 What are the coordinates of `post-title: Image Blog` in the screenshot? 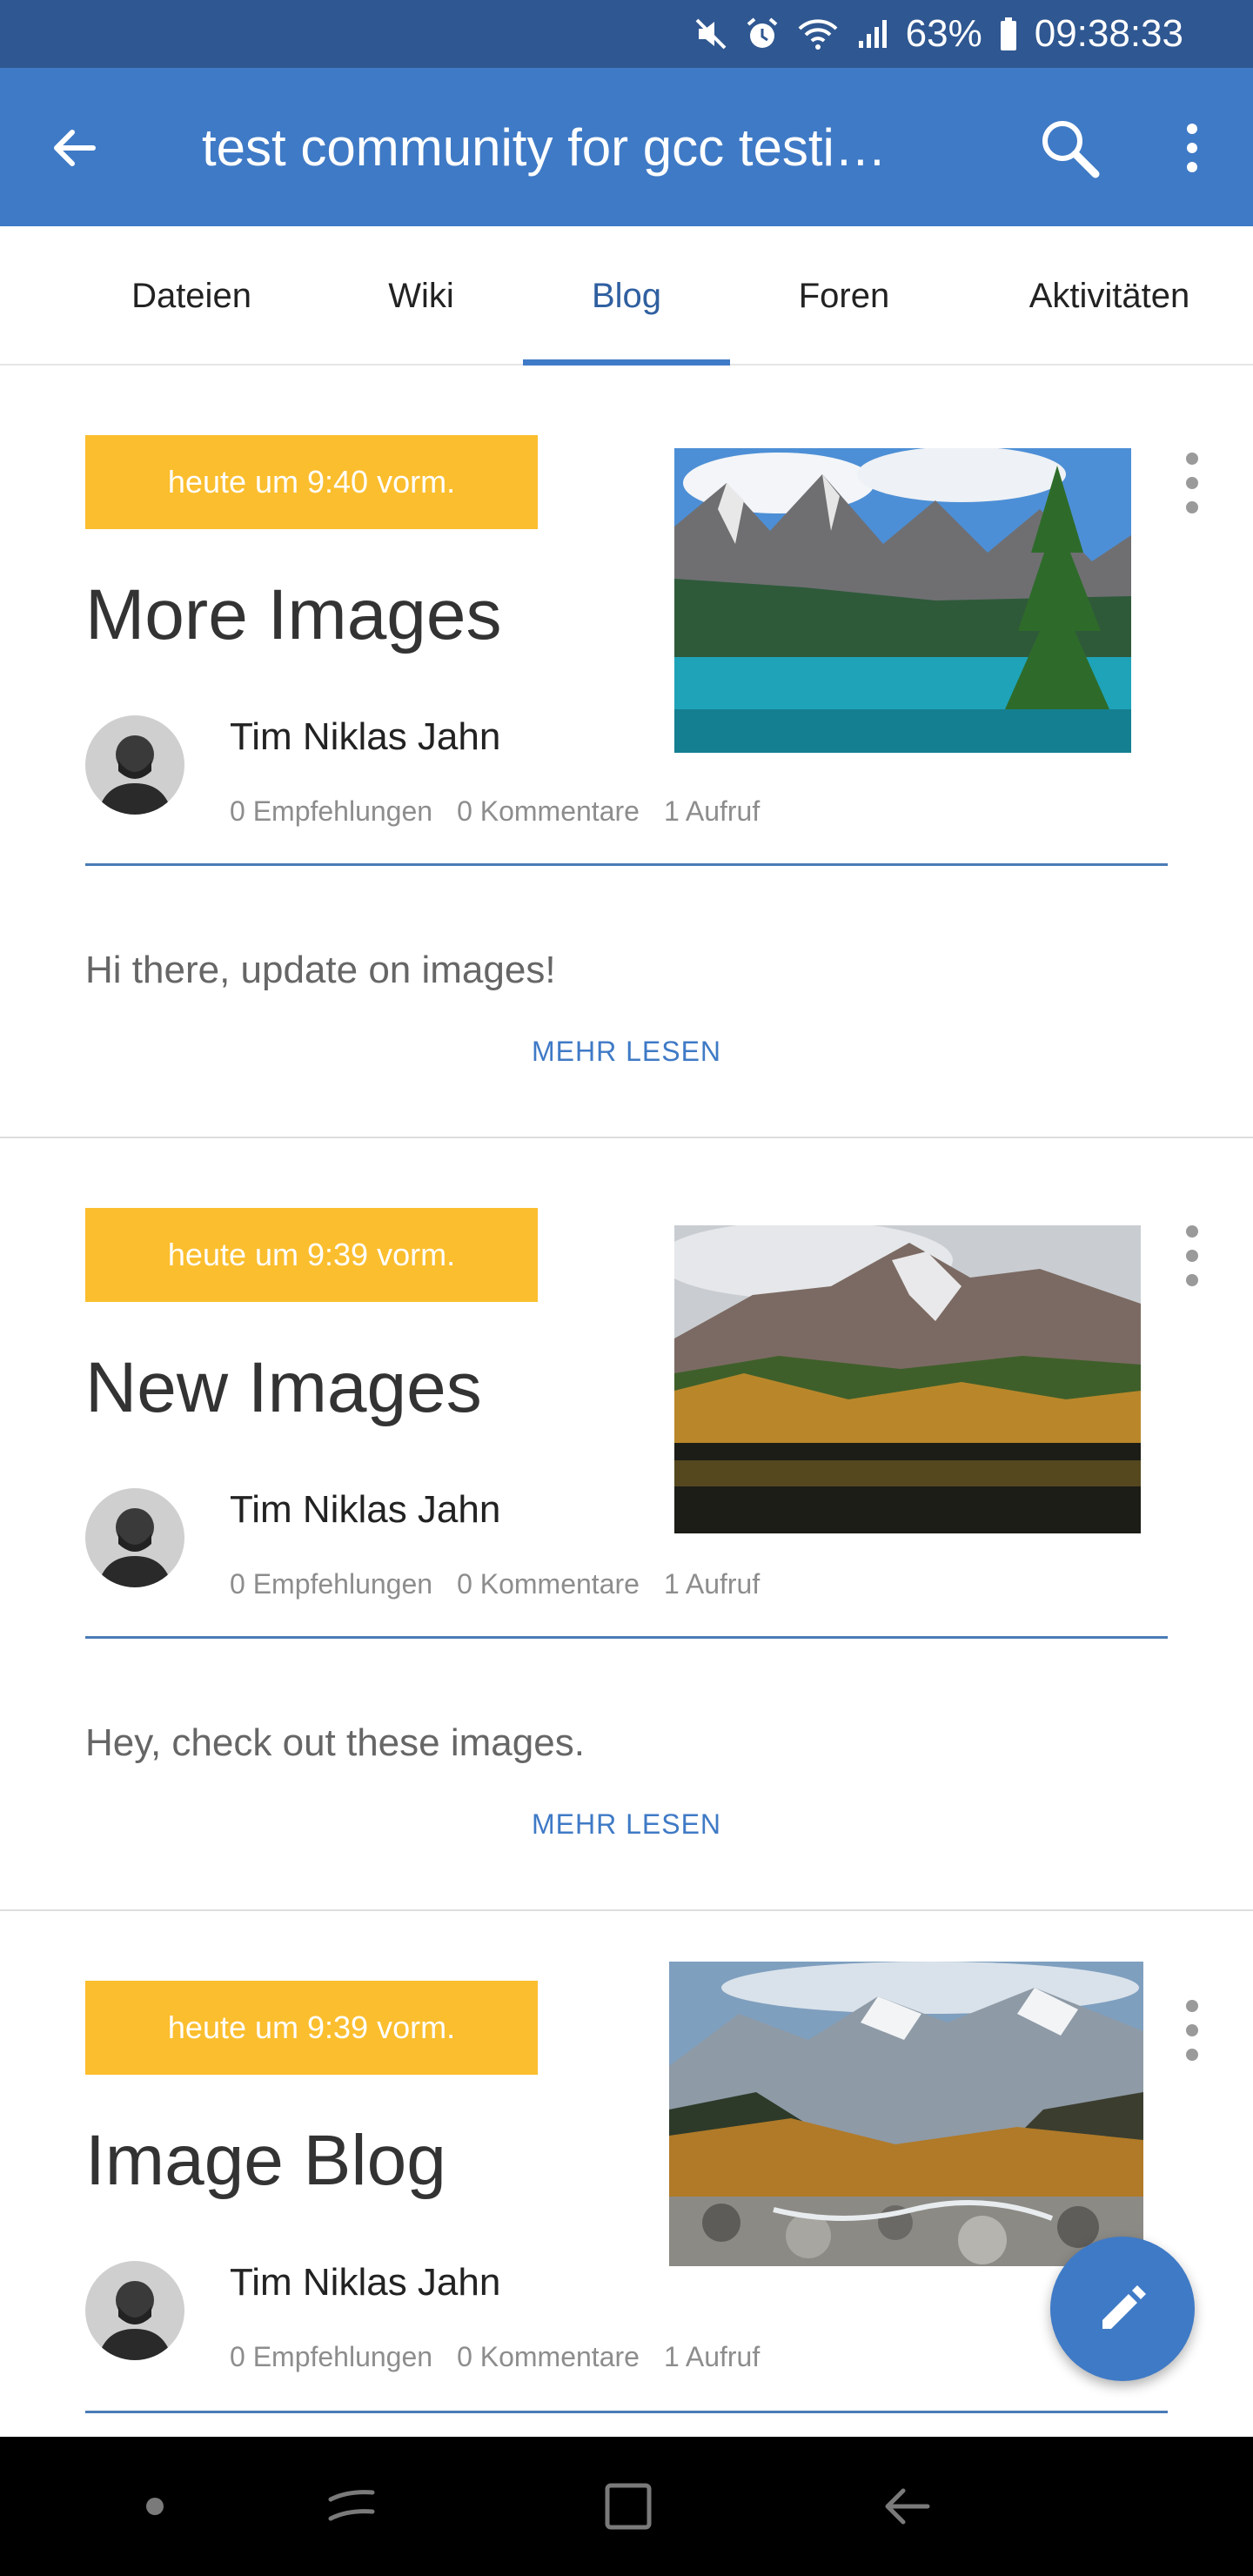 It's located at (265, 2161).